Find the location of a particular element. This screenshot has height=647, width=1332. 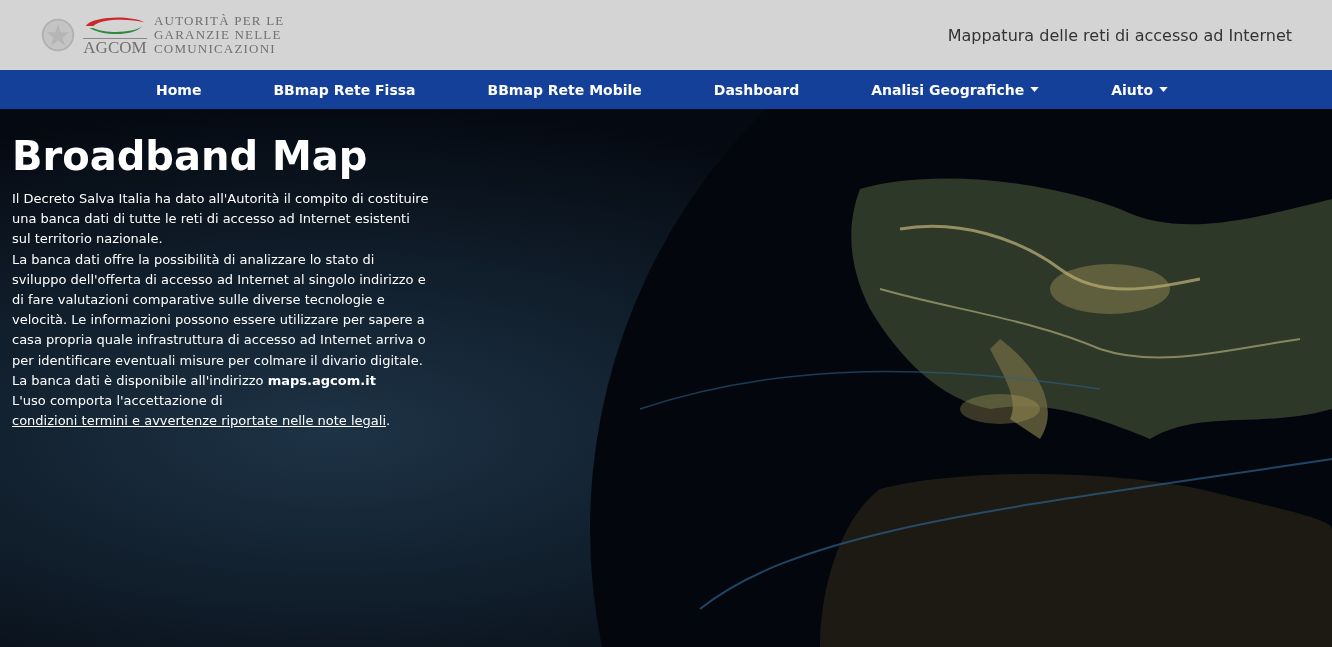

paragraph: La banca dati è disponibile all'indirizzo maps.agcom.it is located at coordinates (194, 380).